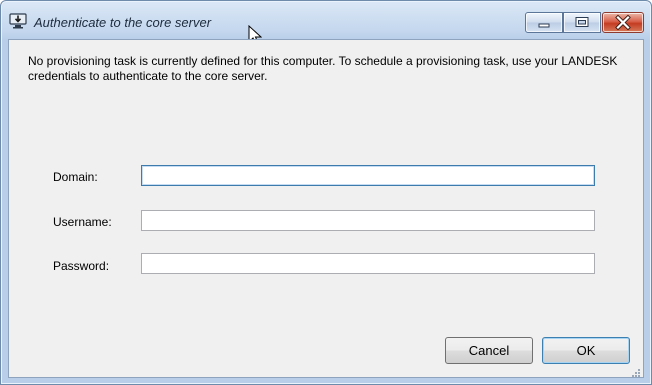 The width and height of the screenshot is (652, 385). I want to click on domain-input, so click(368, 175).